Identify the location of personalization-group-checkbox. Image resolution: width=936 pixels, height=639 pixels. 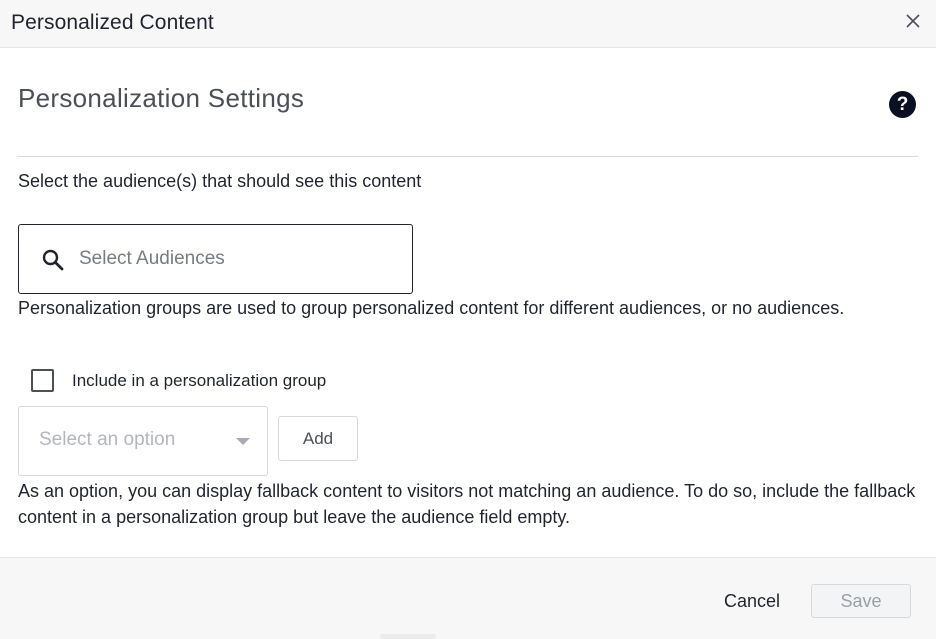
(42, 380).